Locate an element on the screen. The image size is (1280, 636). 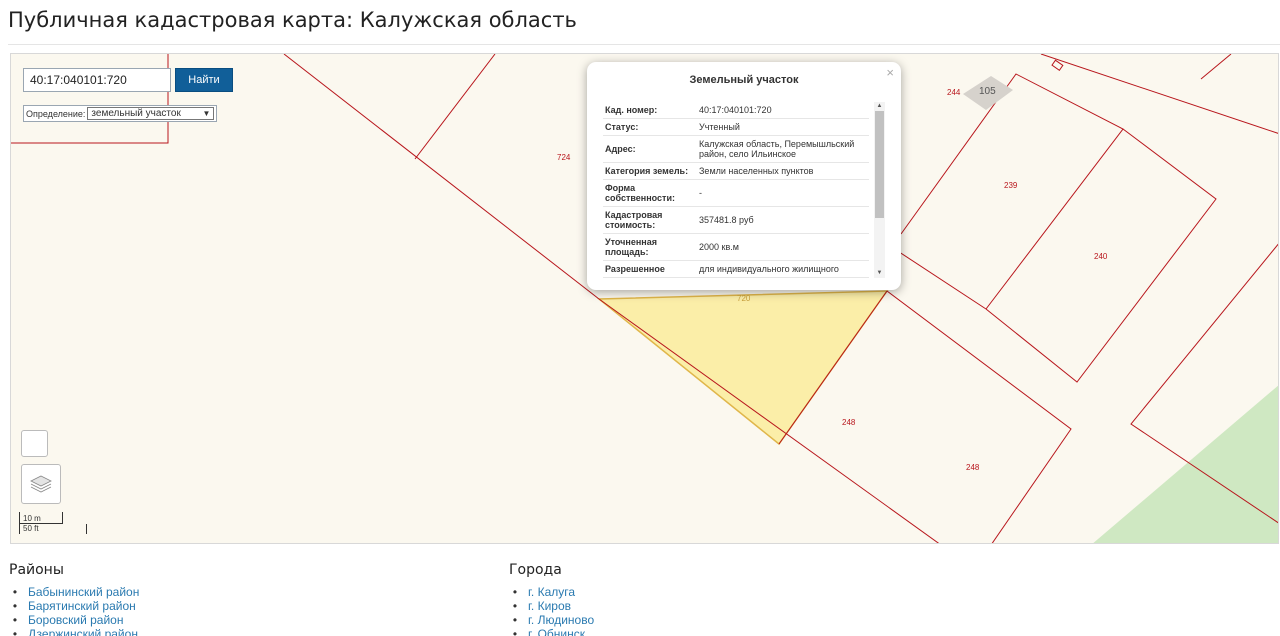
cities-list: г. Калугаг. Кировг. Людиновог. Обнинск is located at coordinates (551, 610).